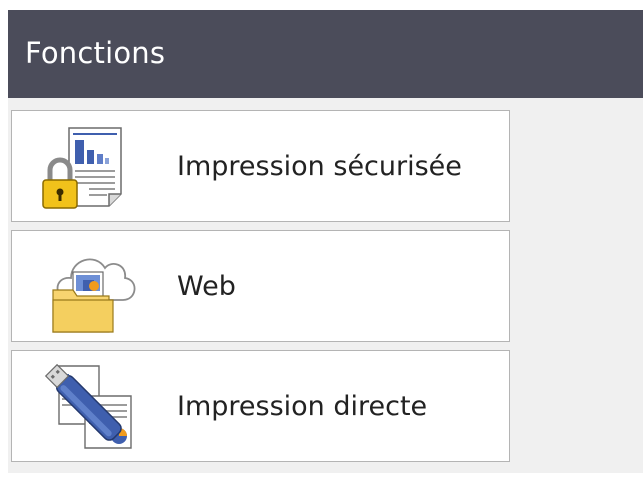 This screenshot has height=484, width=643. I want to click on web-cloud-folder-icon, so click(89, 287).